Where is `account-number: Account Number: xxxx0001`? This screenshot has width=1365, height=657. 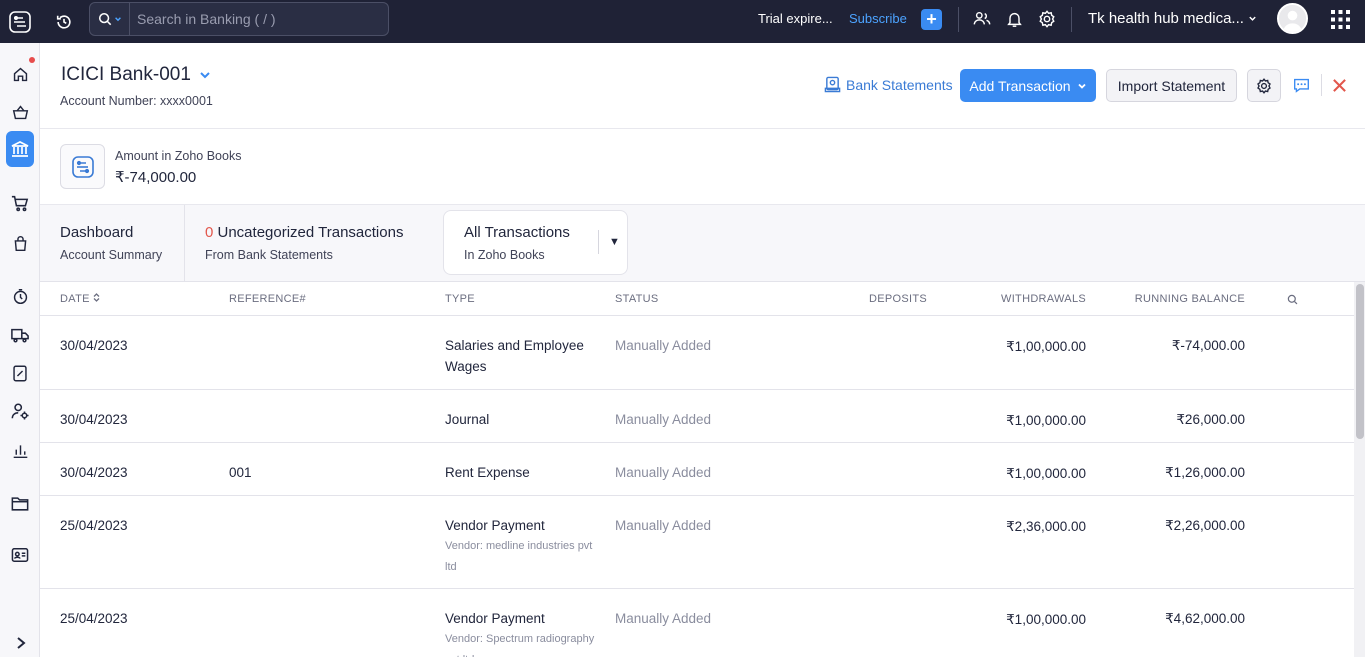 account-number: Account Number: xxxx0001 is located at coordinates (136, 101).